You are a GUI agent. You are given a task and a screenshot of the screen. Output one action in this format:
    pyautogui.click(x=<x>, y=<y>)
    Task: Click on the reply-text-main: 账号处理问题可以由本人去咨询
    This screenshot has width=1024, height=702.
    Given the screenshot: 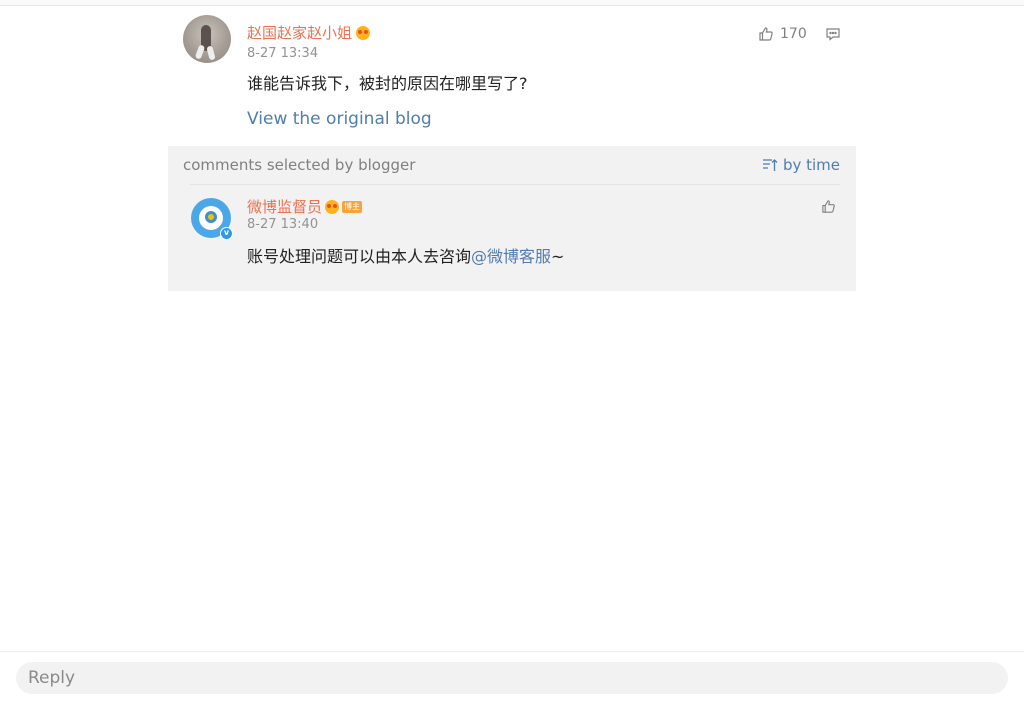 What is the action you would take?
    pyautogui.click(x=359, y=256)
    